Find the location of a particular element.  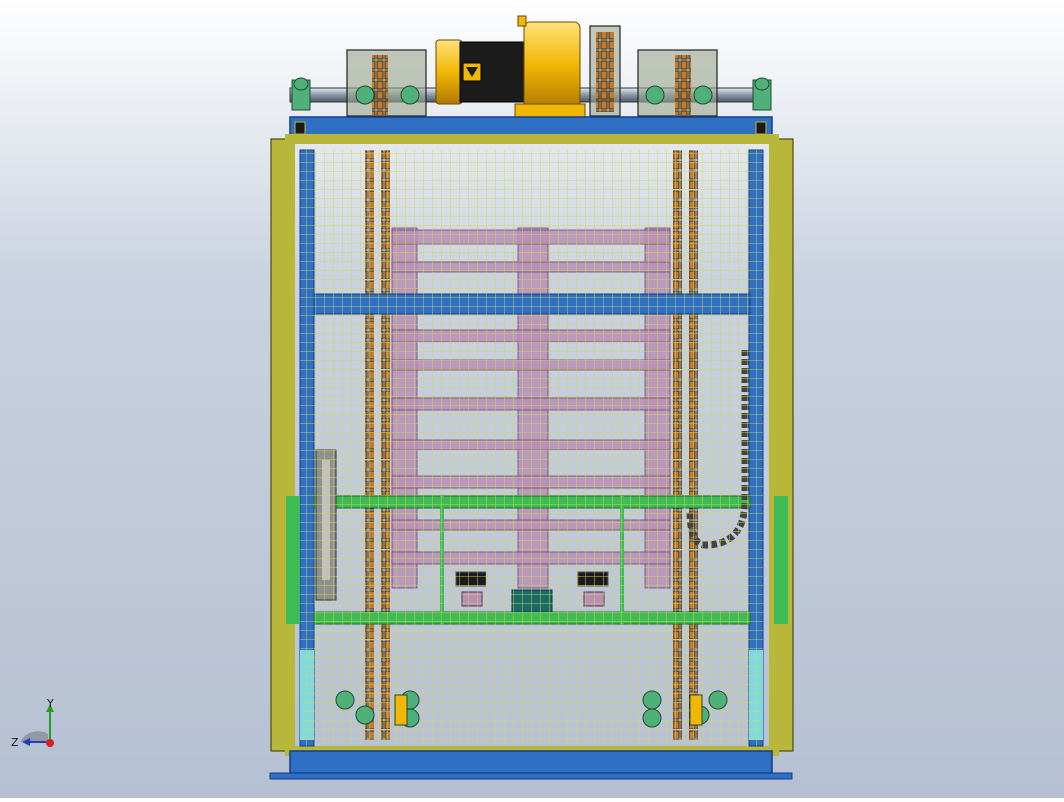

top-bearing-left is located at coordinates (301, 94).